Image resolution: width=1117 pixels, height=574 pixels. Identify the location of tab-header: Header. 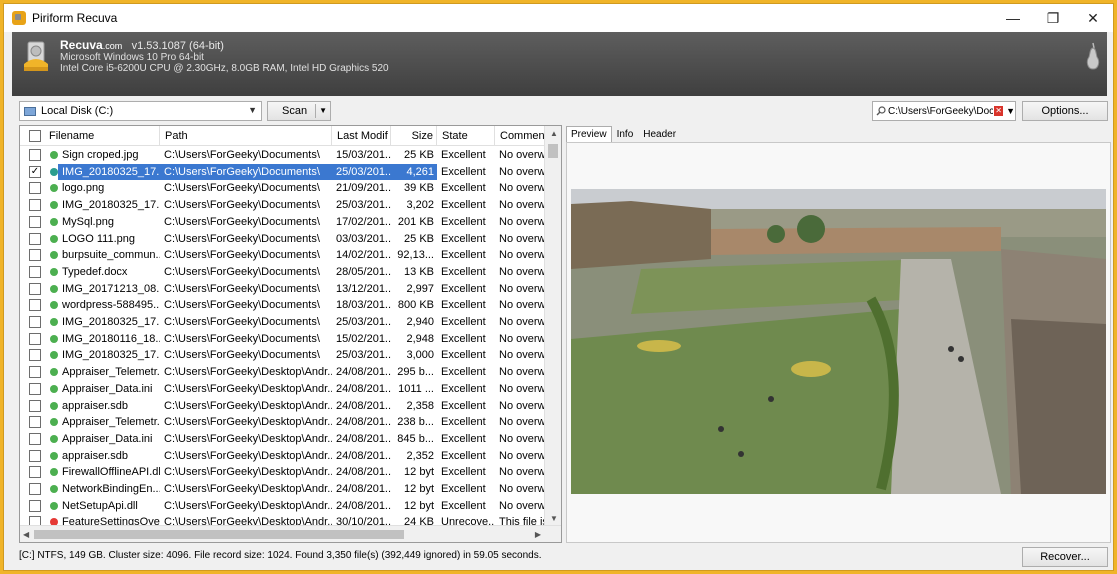
(659, 134).